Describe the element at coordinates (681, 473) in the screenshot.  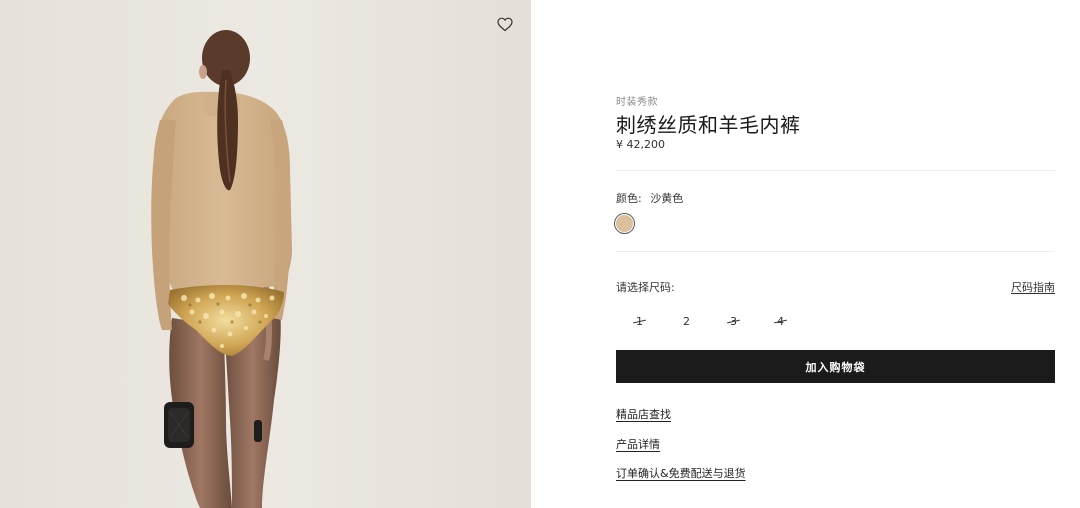
I see `order-shipping-returns-link: 订单确认&免费配送与退货` at that location.